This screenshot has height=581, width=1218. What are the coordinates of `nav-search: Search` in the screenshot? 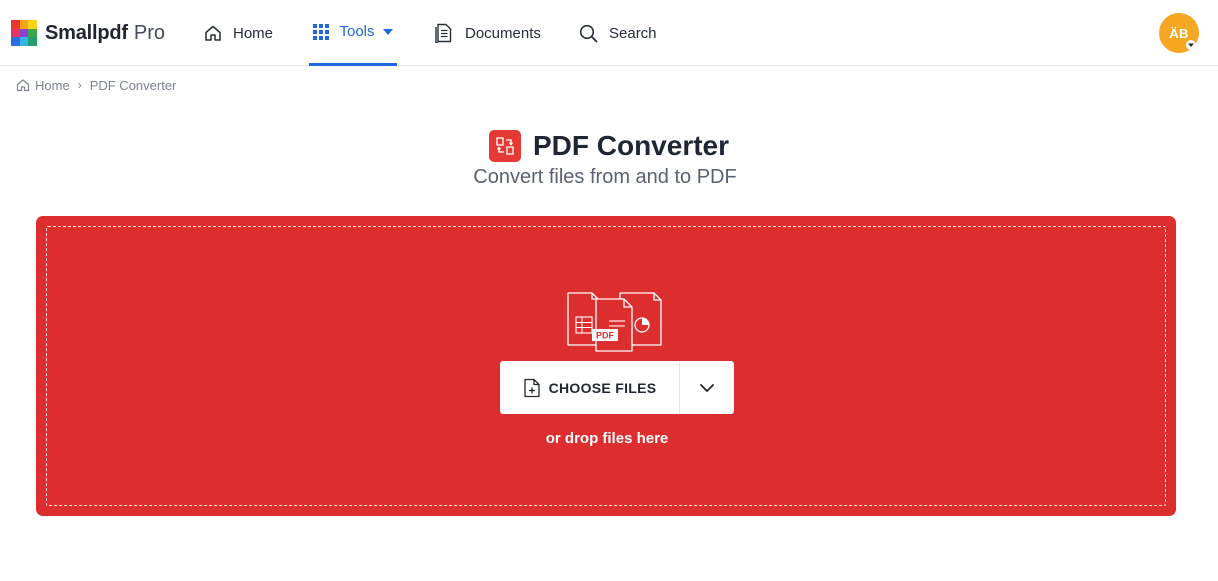 It's located at (618, 33).